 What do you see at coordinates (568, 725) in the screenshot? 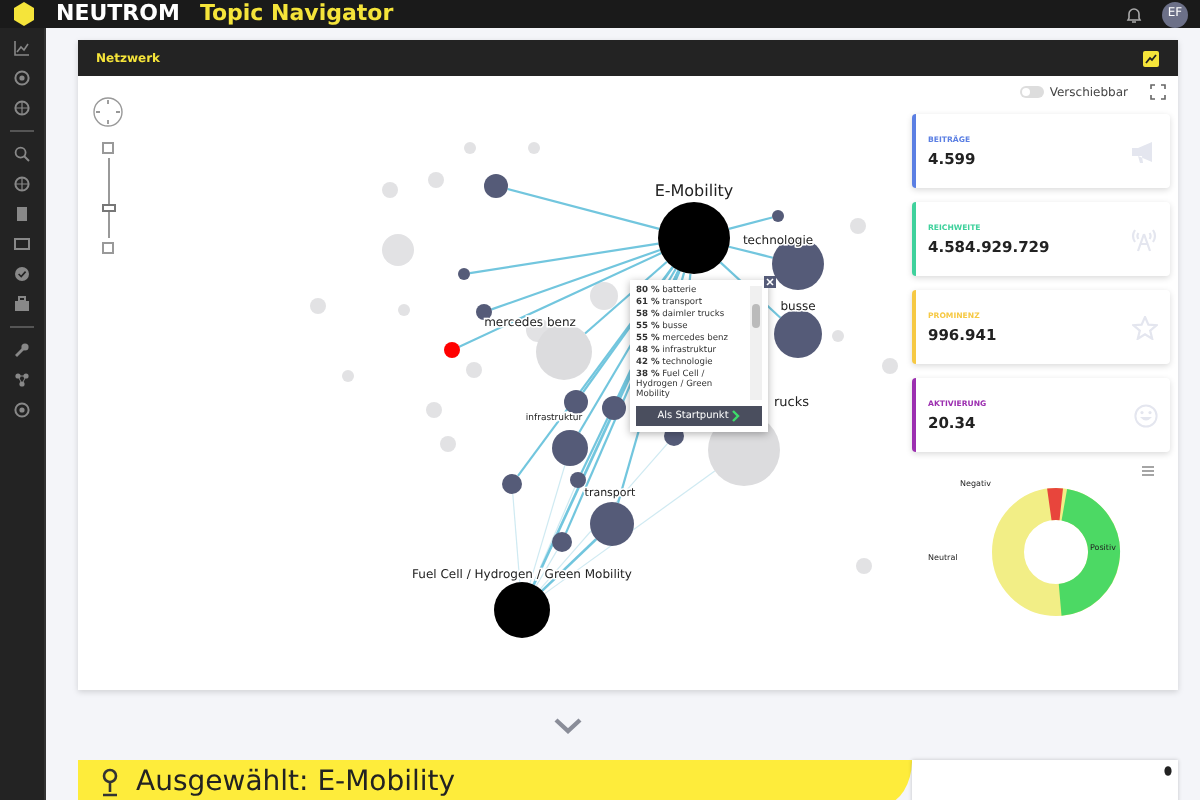
I see `chevron-down-icon` at bounding box center [568, 725].